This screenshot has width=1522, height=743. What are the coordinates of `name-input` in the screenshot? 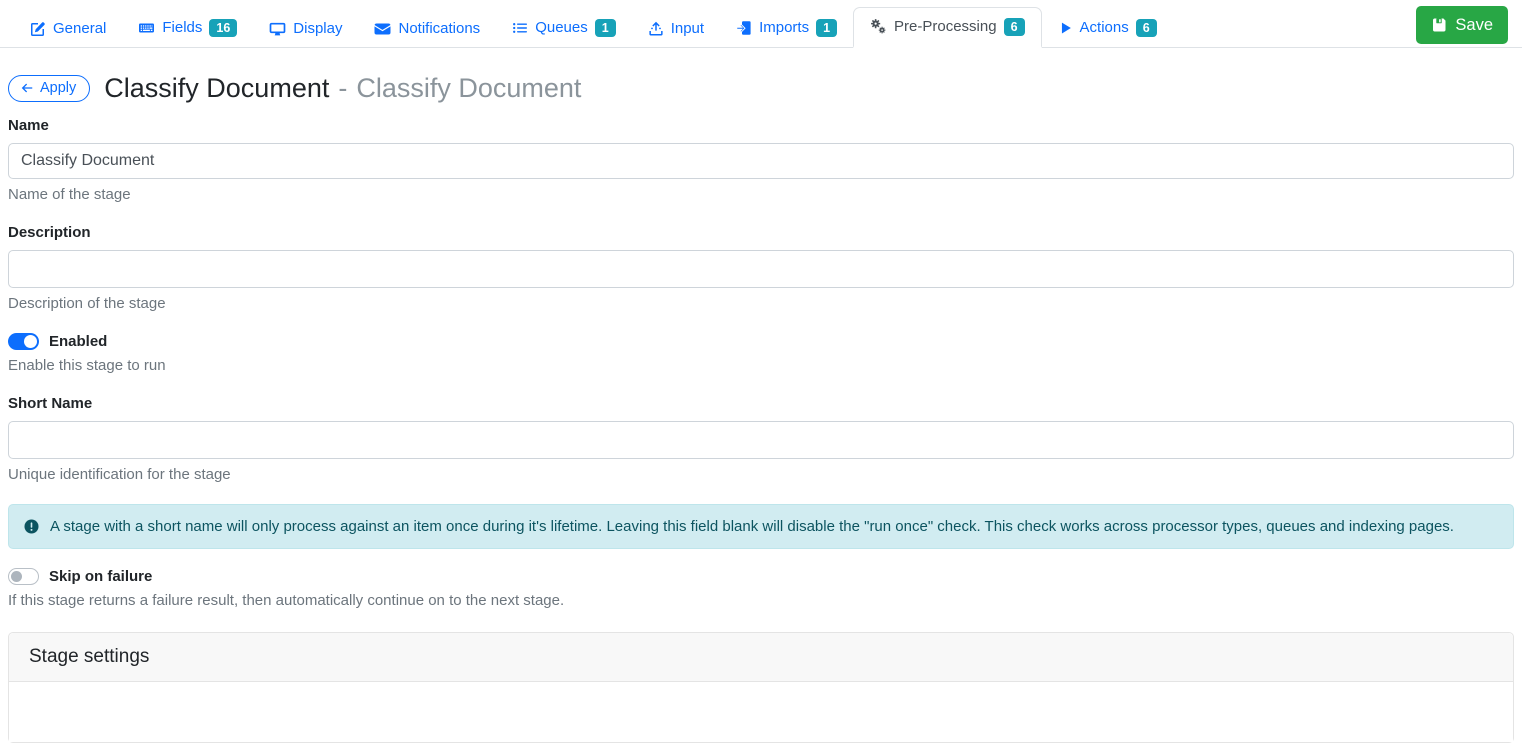 It's located at (761, 161).